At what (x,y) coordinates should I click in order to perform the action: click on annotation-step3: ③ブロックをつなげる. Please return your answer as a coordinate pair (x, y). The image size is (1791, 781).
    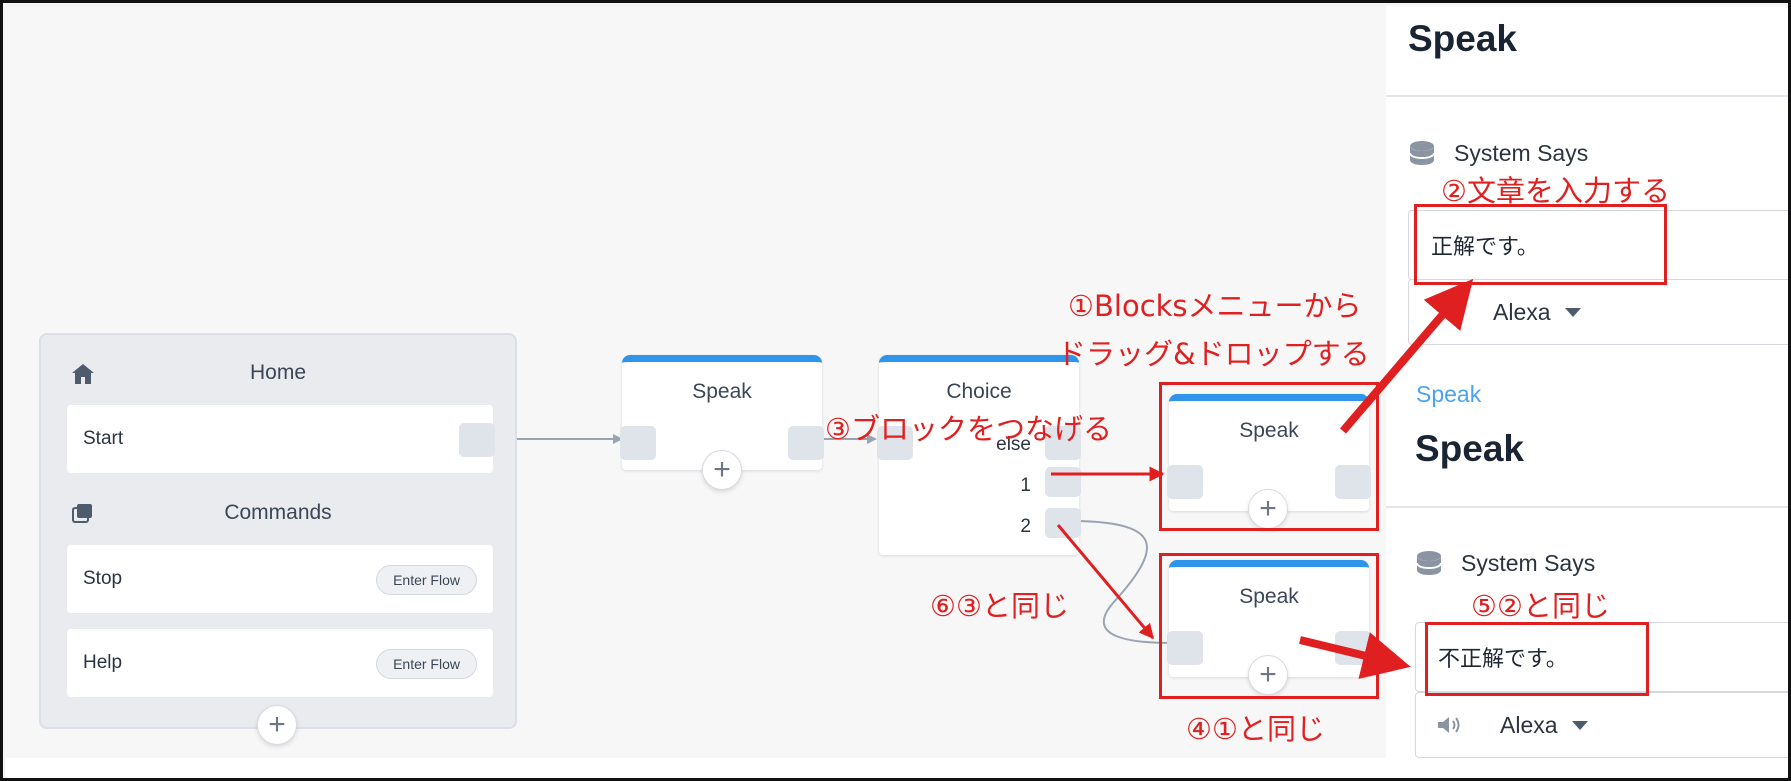
    Looking at the image, I should click on (968, 429).